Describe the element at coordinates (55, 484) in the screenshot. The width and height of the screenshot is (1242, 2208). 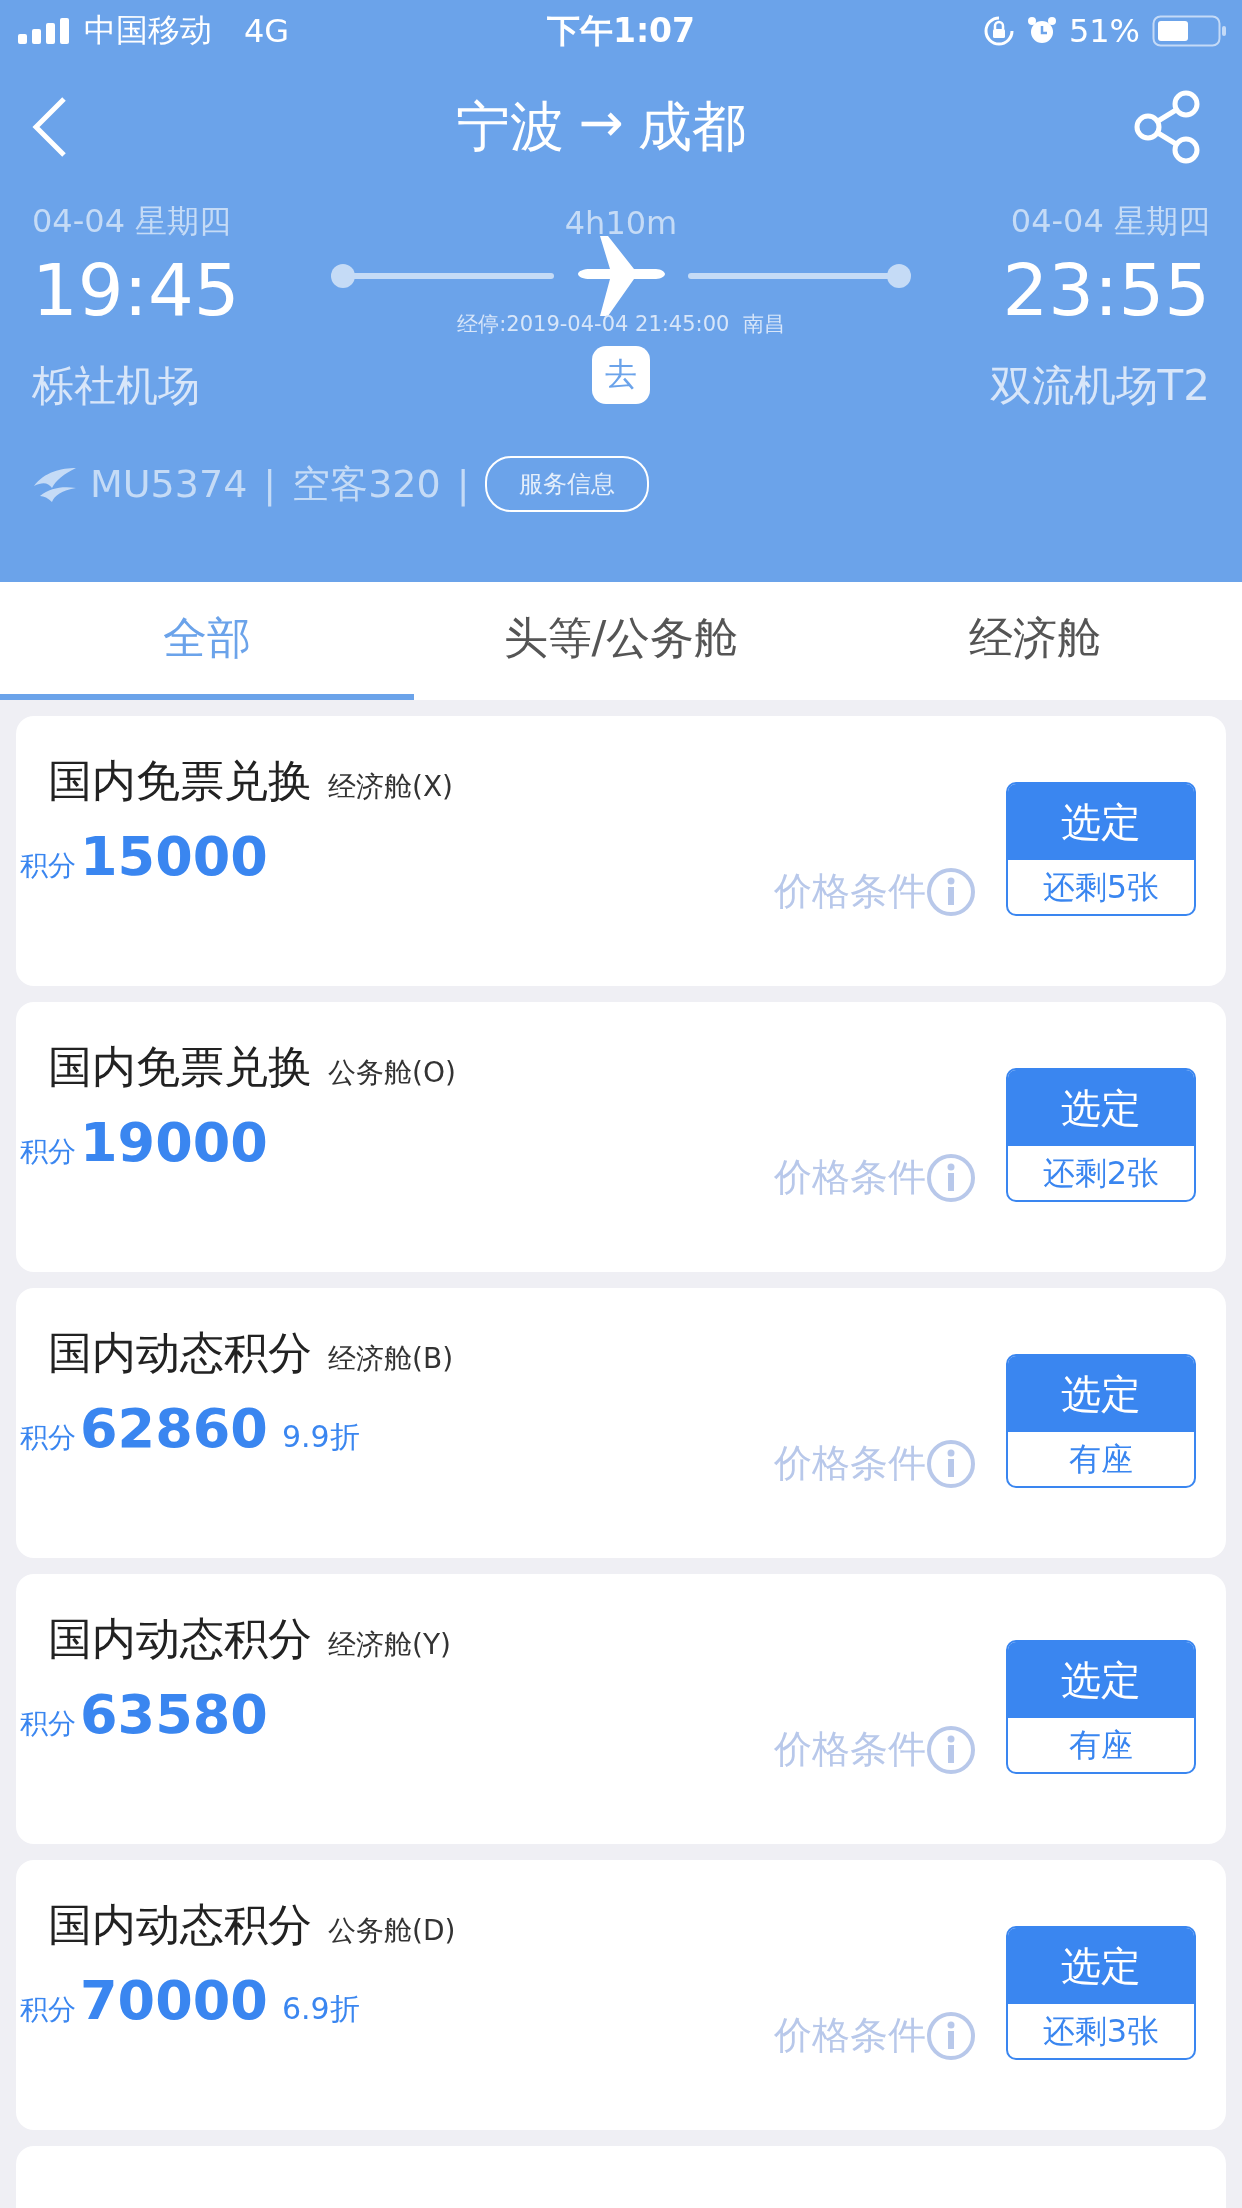
I see `airline-logo-icon` at that location.